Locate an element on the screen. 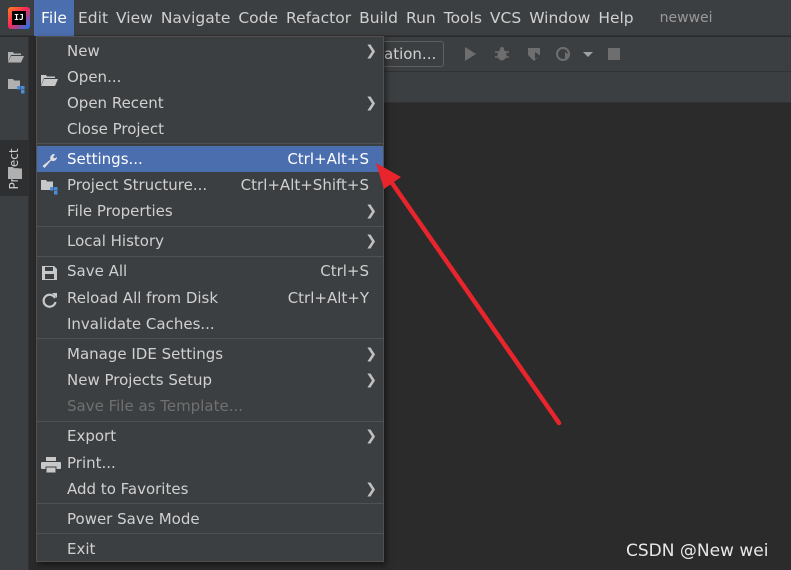 The image size is (791, 570). watermark: CSDN @New wei is located at coordinates (697, 551).